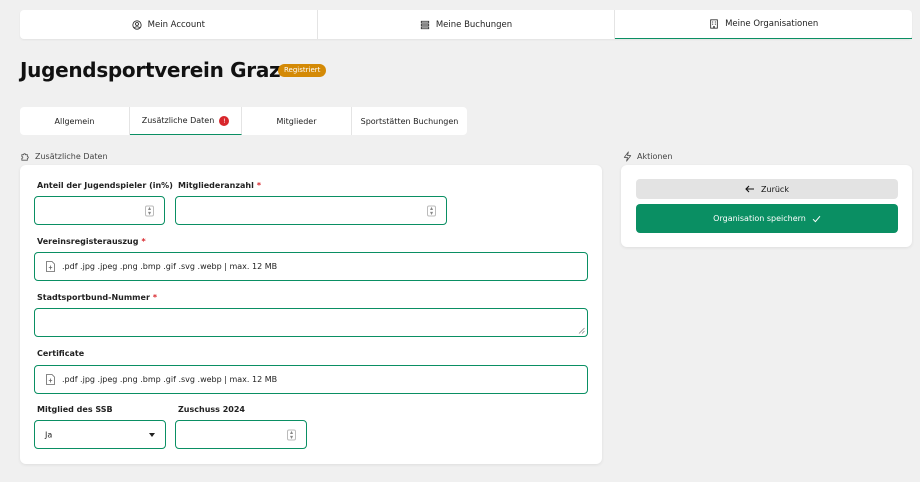 The width and height of the screenshot is (920, 482). What do you see at coordinates (424, 24) in the screenshot?
I see `list-icon` at bounding box center [424, 24].